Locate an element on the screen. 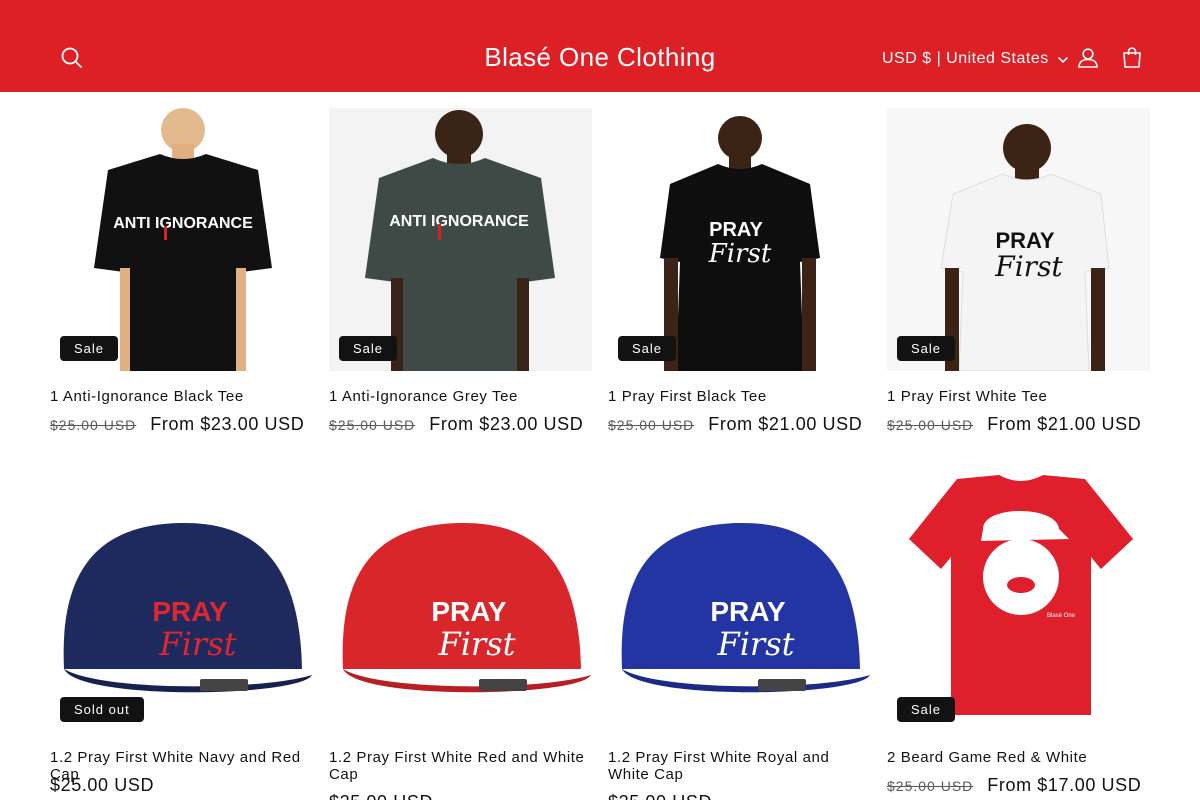 The height and width of the screenshot is (800, 1200). site-header: Blasé One Clothing USD $ | United States is located at coordinates (600, 46).